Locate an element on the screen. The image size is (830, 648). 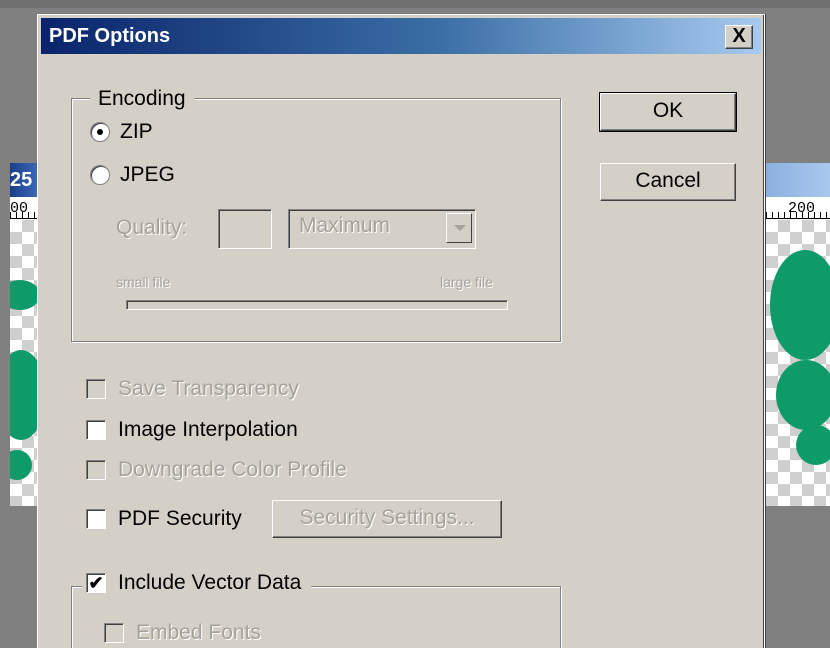
encoding-legend: Encoding is located at coordinates (142, 99).